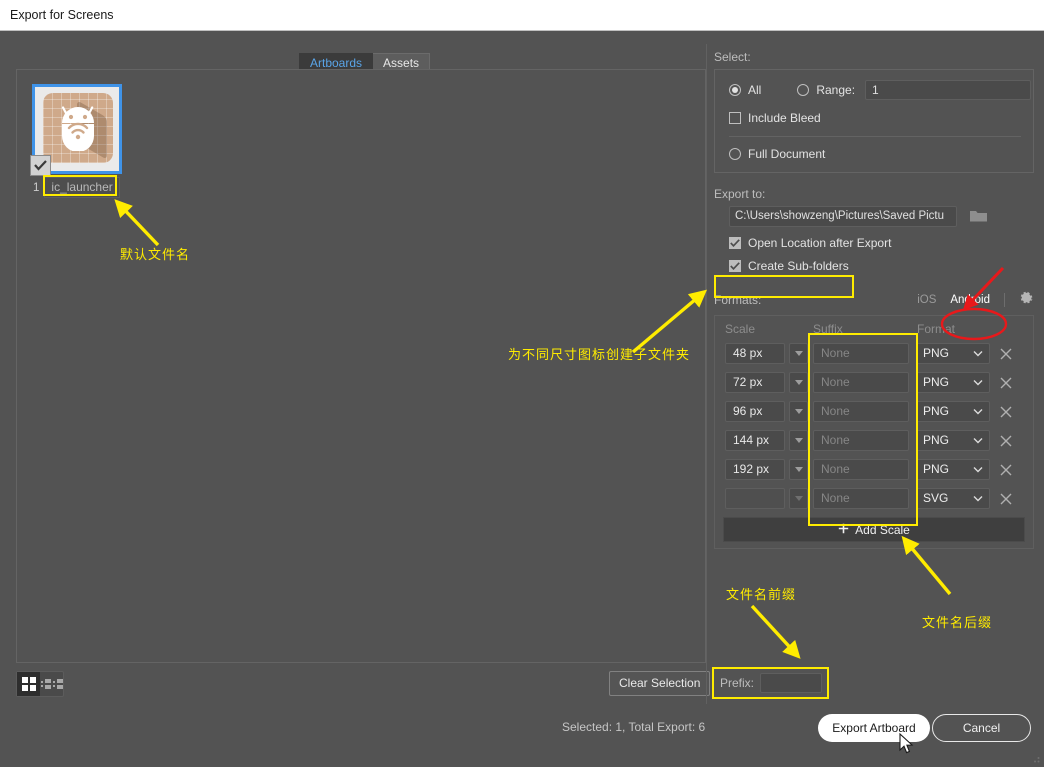  What do you see at coordinates (843, 530) in the screenshot?
I see `plus-icon` at bounding box center [843, 530].